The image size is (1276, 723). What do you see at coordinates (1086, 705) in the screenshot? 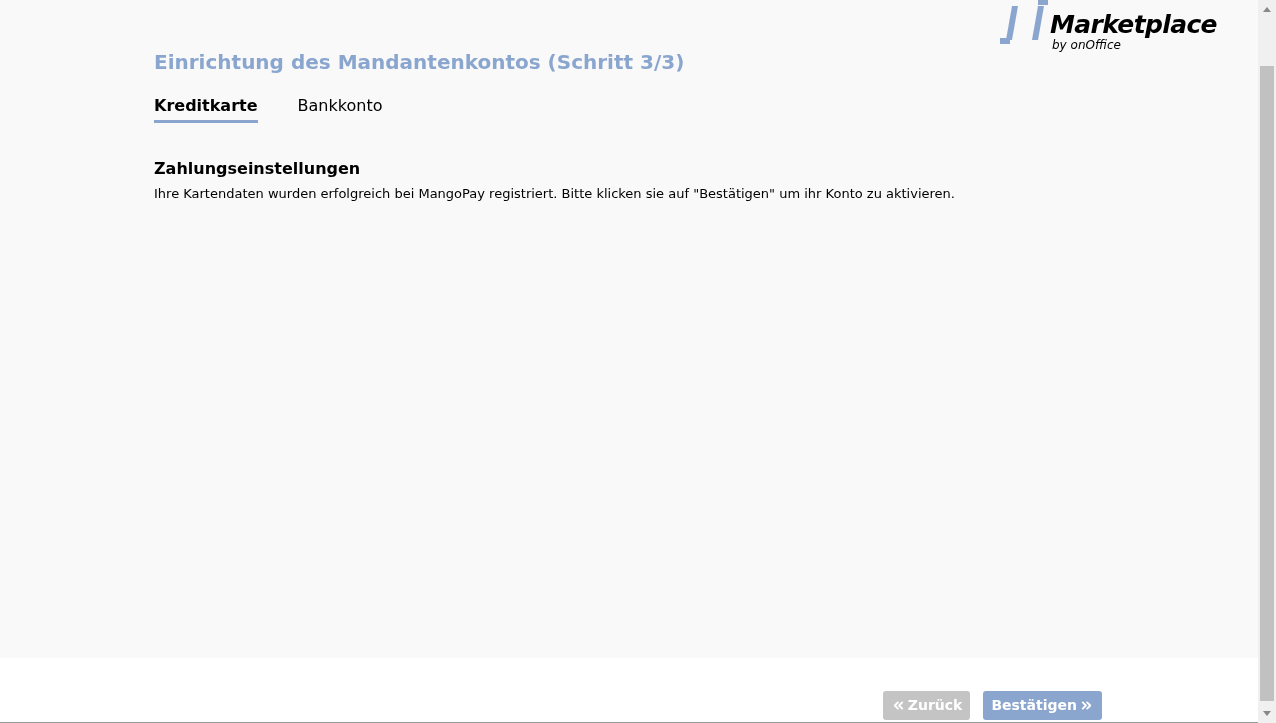
I see `double-chevron-right-icon` at bounding box center [1086, 705].